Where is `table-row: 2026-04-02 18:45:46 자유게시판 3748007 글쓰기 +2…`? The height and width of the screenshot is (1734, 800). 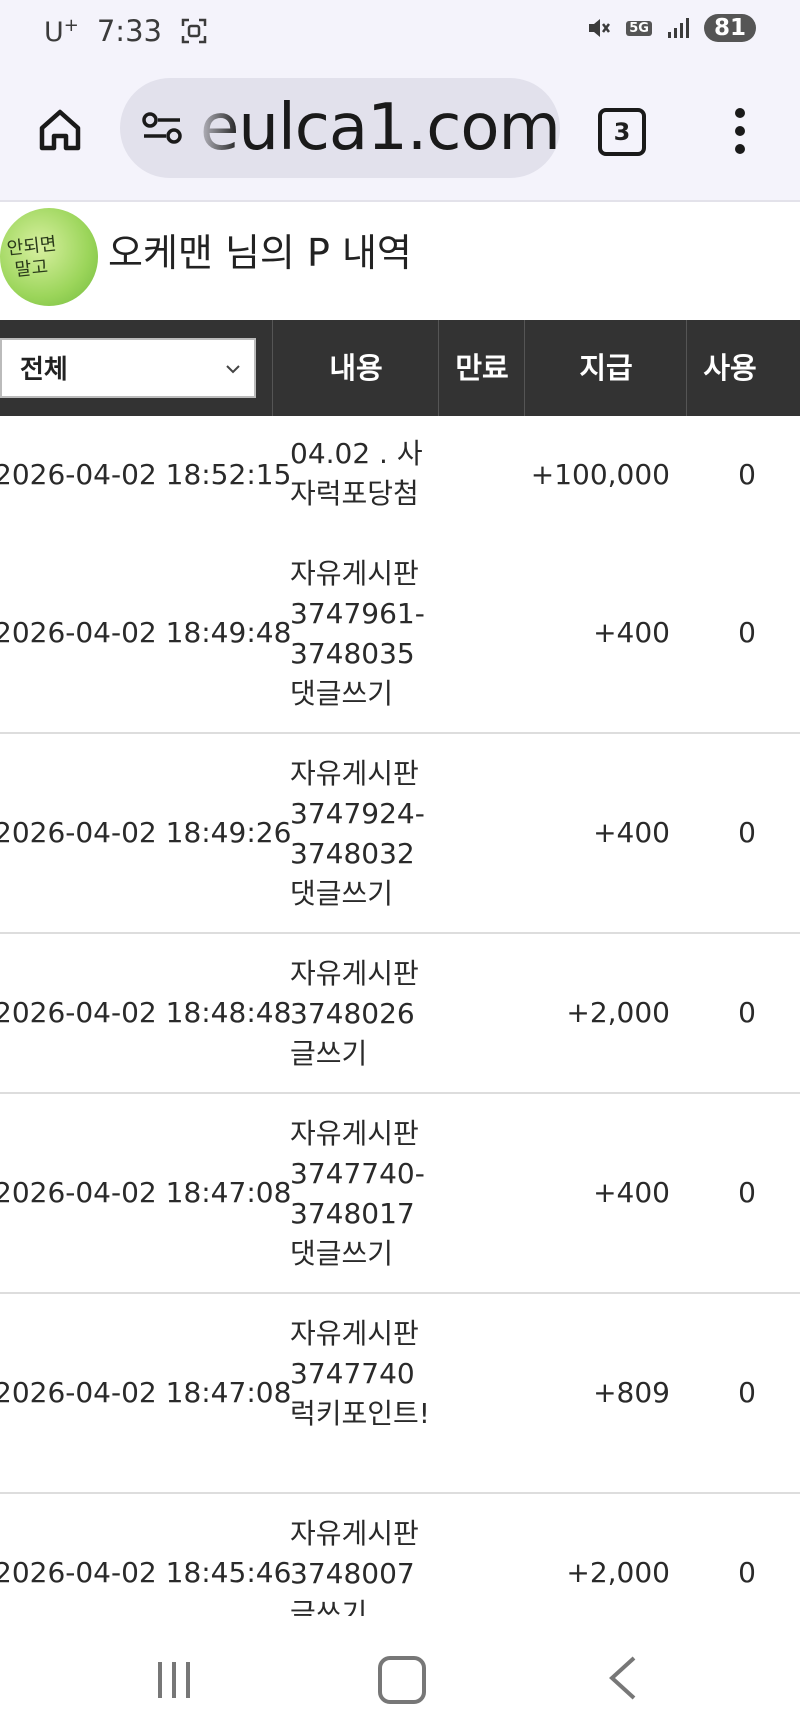
table-row: 2026-04-02 18:45:46 자유게시판 3748007 글쓰기 +2… is located at coordinates (400, 1555).